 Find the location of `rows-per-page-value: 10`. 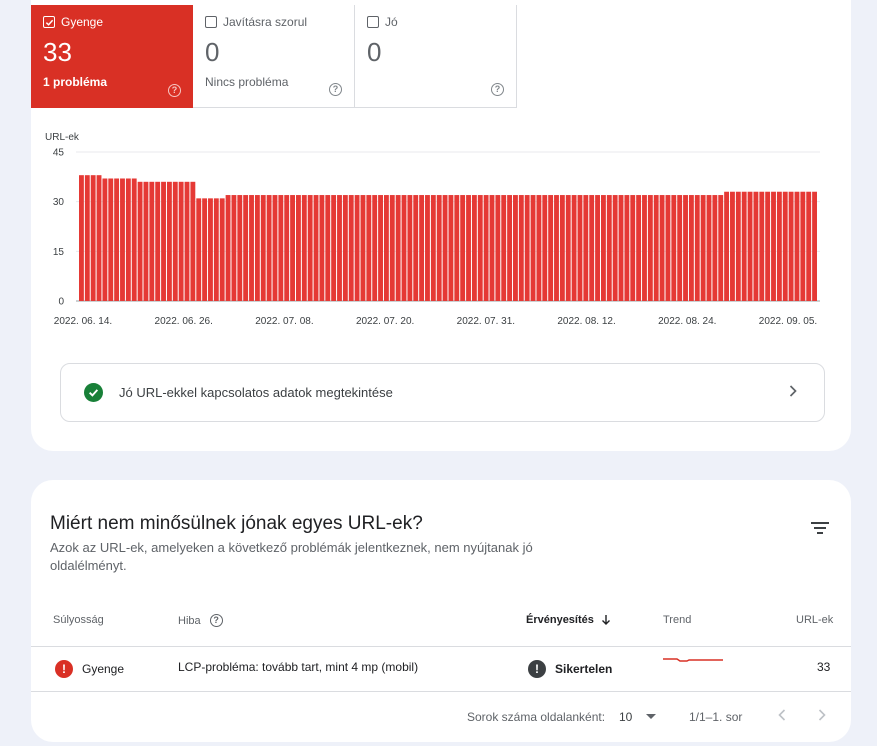

rows-per-page-value: 10 is located at coordinates (626, 717).